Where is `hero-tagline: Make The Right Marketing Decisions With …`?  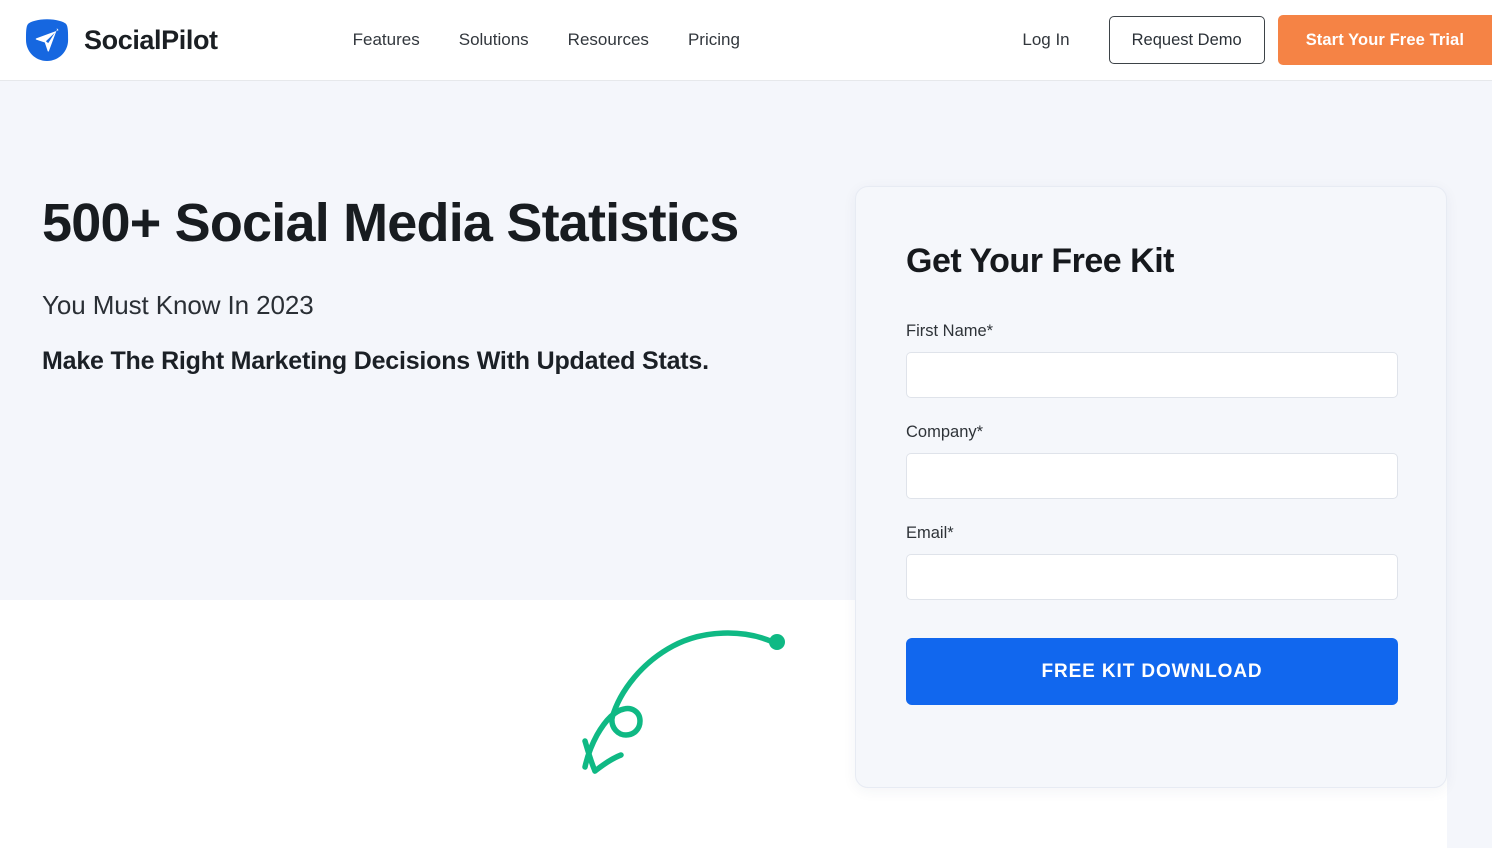
hero-tagline: Make The Right Marketing Decisions With … is located at coordinates (375, 360).